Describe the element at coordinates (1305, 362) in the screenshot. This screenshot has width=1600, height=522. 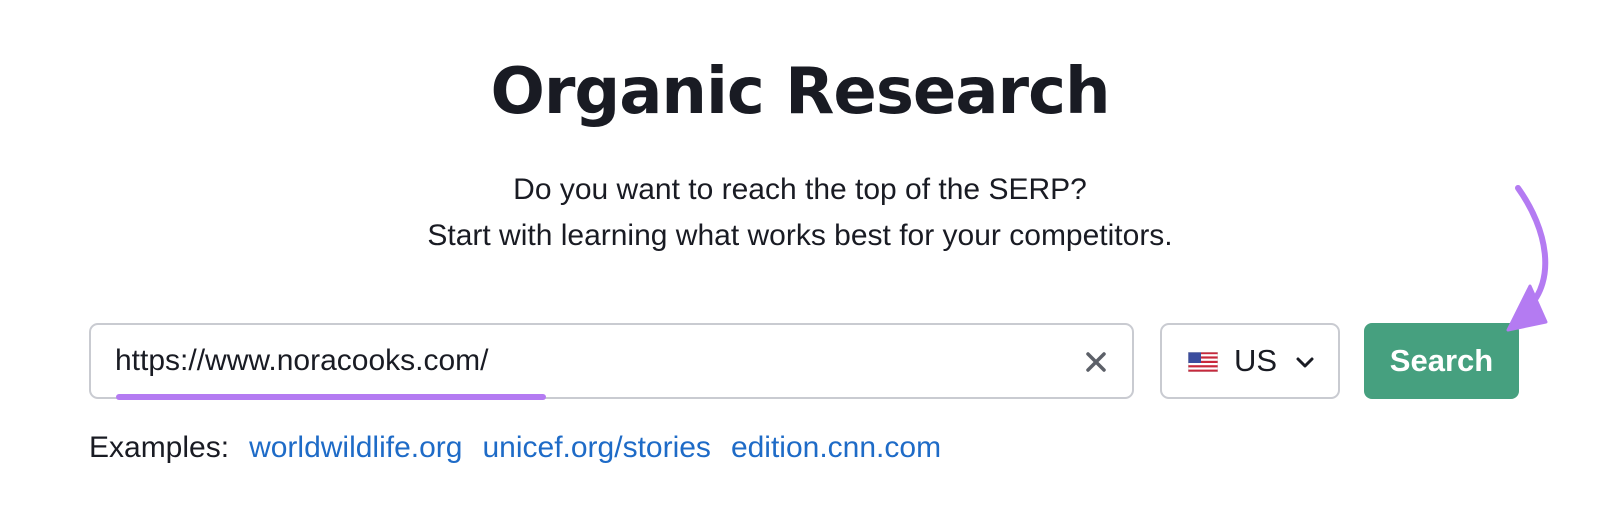
I see `chevron-down-icon` at that location.